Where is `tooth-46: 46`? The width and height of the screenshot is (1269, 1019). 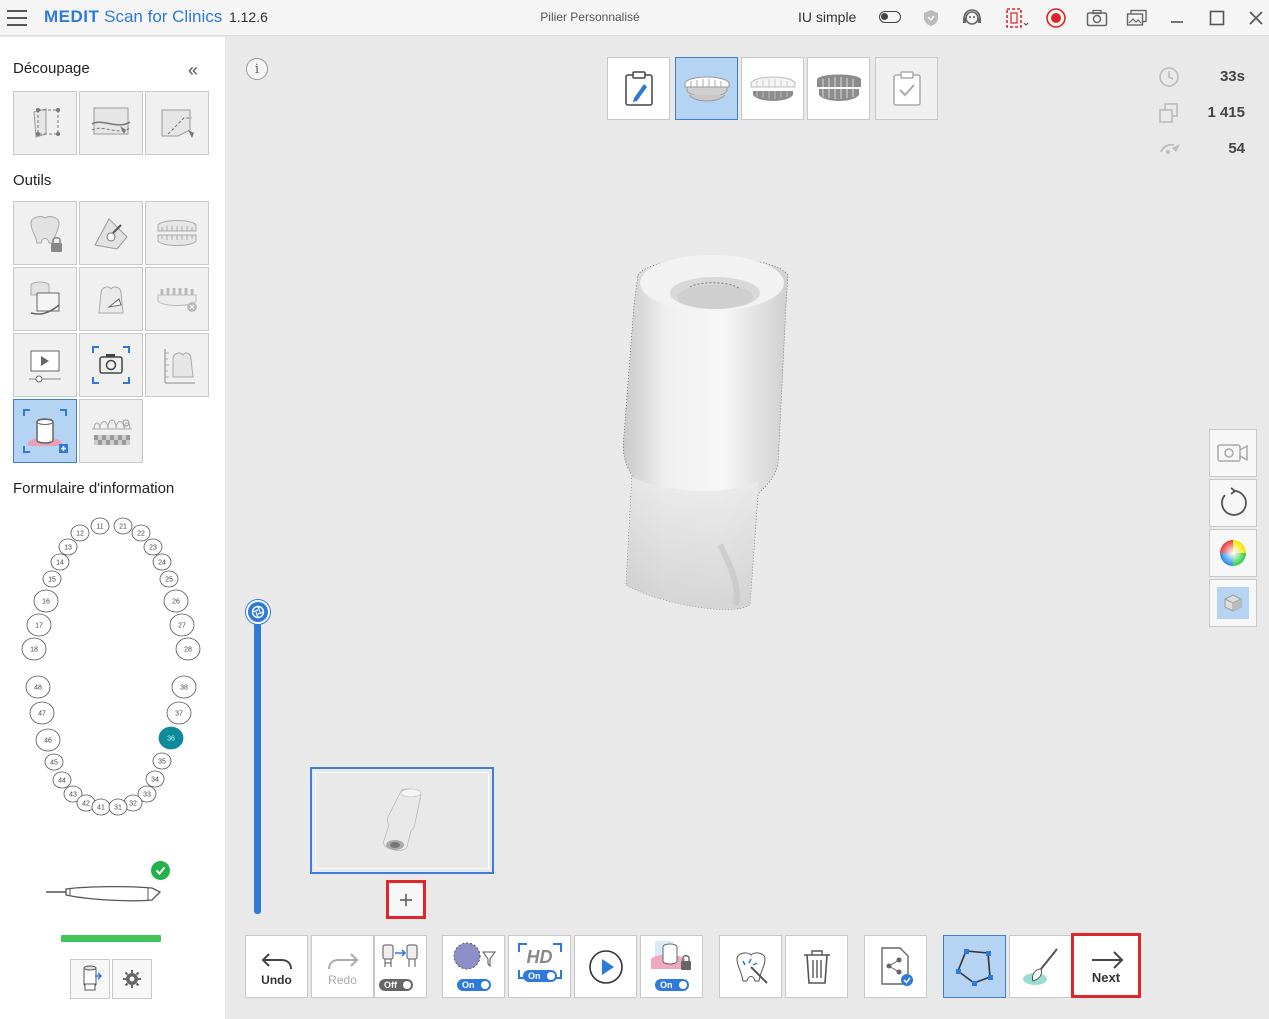
tooth-46: 46 is located at coordinates (48, 740).